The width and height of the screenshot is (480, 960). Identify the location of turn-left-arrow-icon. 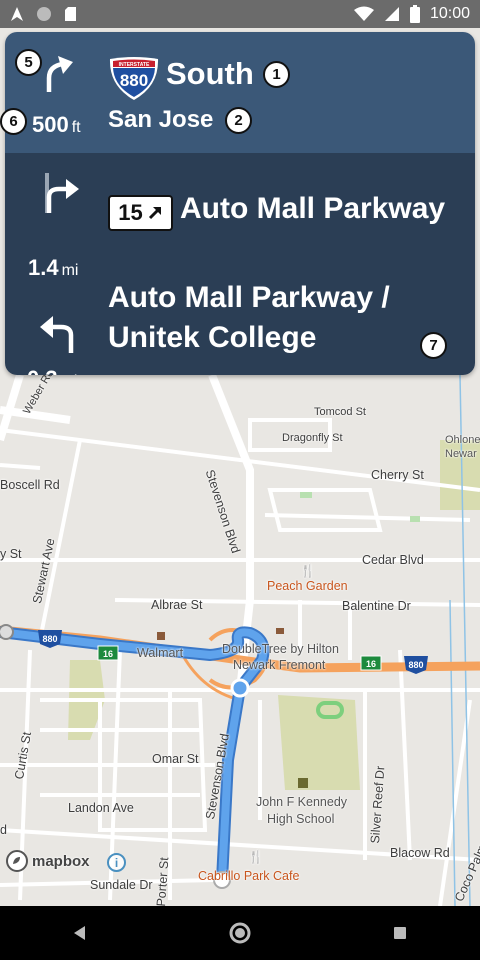
(57, 334).